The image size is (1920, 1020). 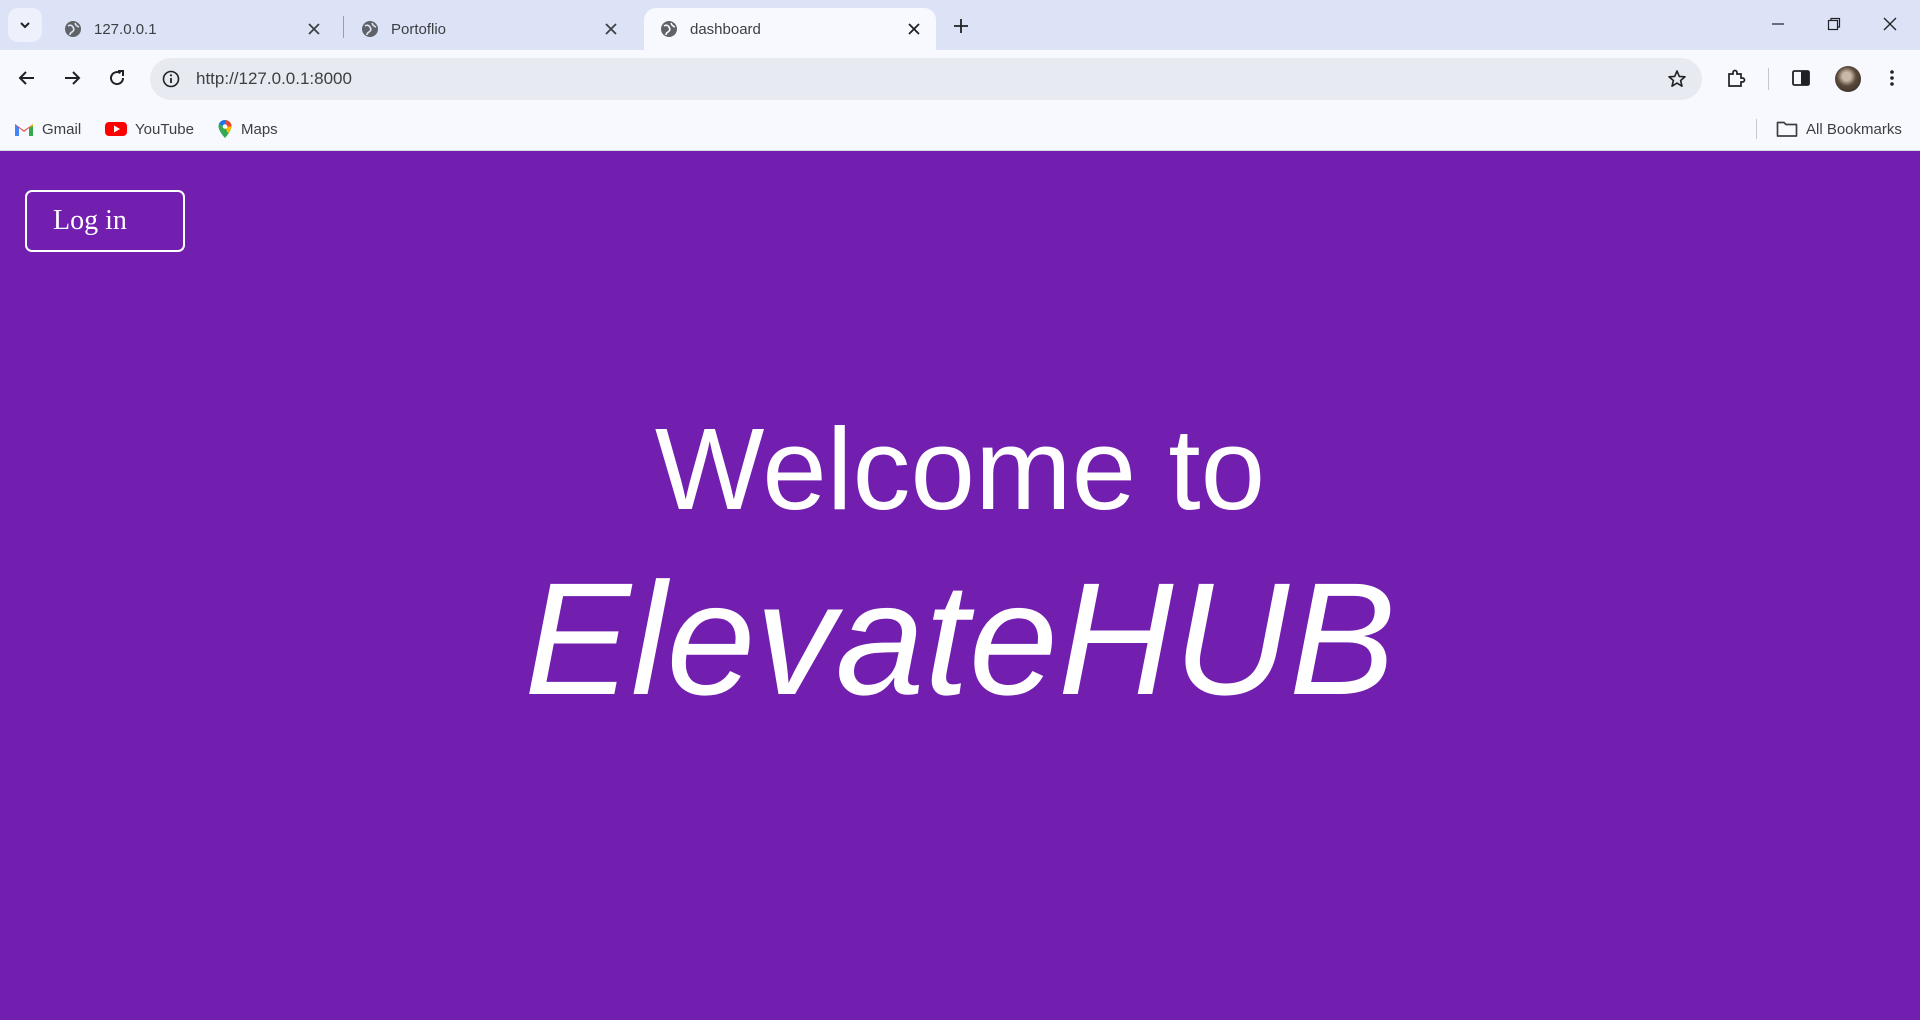 I want to click on new-tab-button, so click(x=961, y=26).